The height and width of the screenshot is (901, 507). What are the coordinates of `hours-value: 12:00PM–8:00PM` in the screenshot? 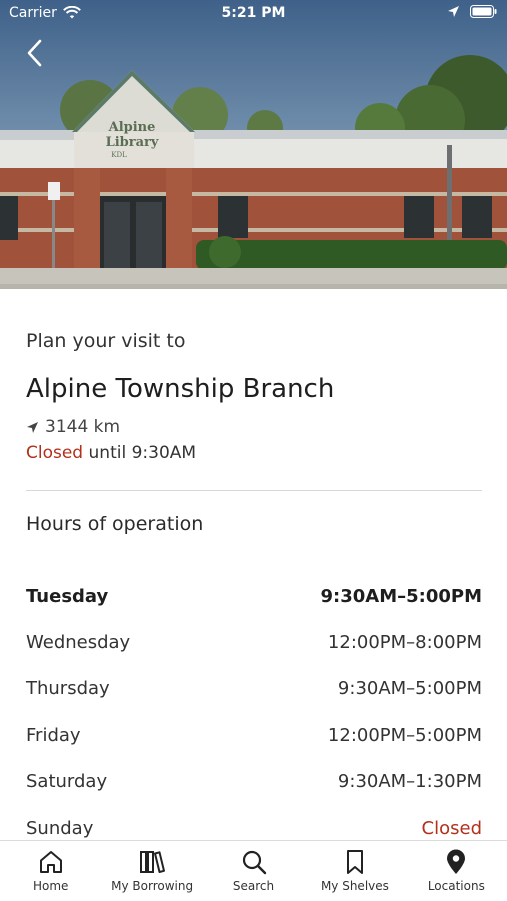 It's located at (404, 643).